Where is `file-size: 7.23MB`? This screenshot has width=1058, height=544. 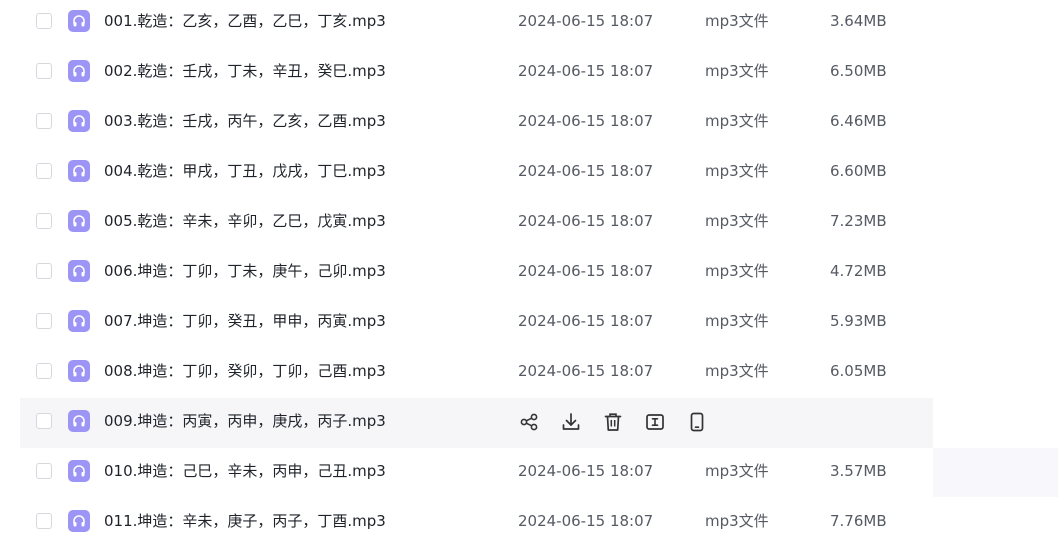 file-size: 7.23MB is located at coordinates (858, 221).